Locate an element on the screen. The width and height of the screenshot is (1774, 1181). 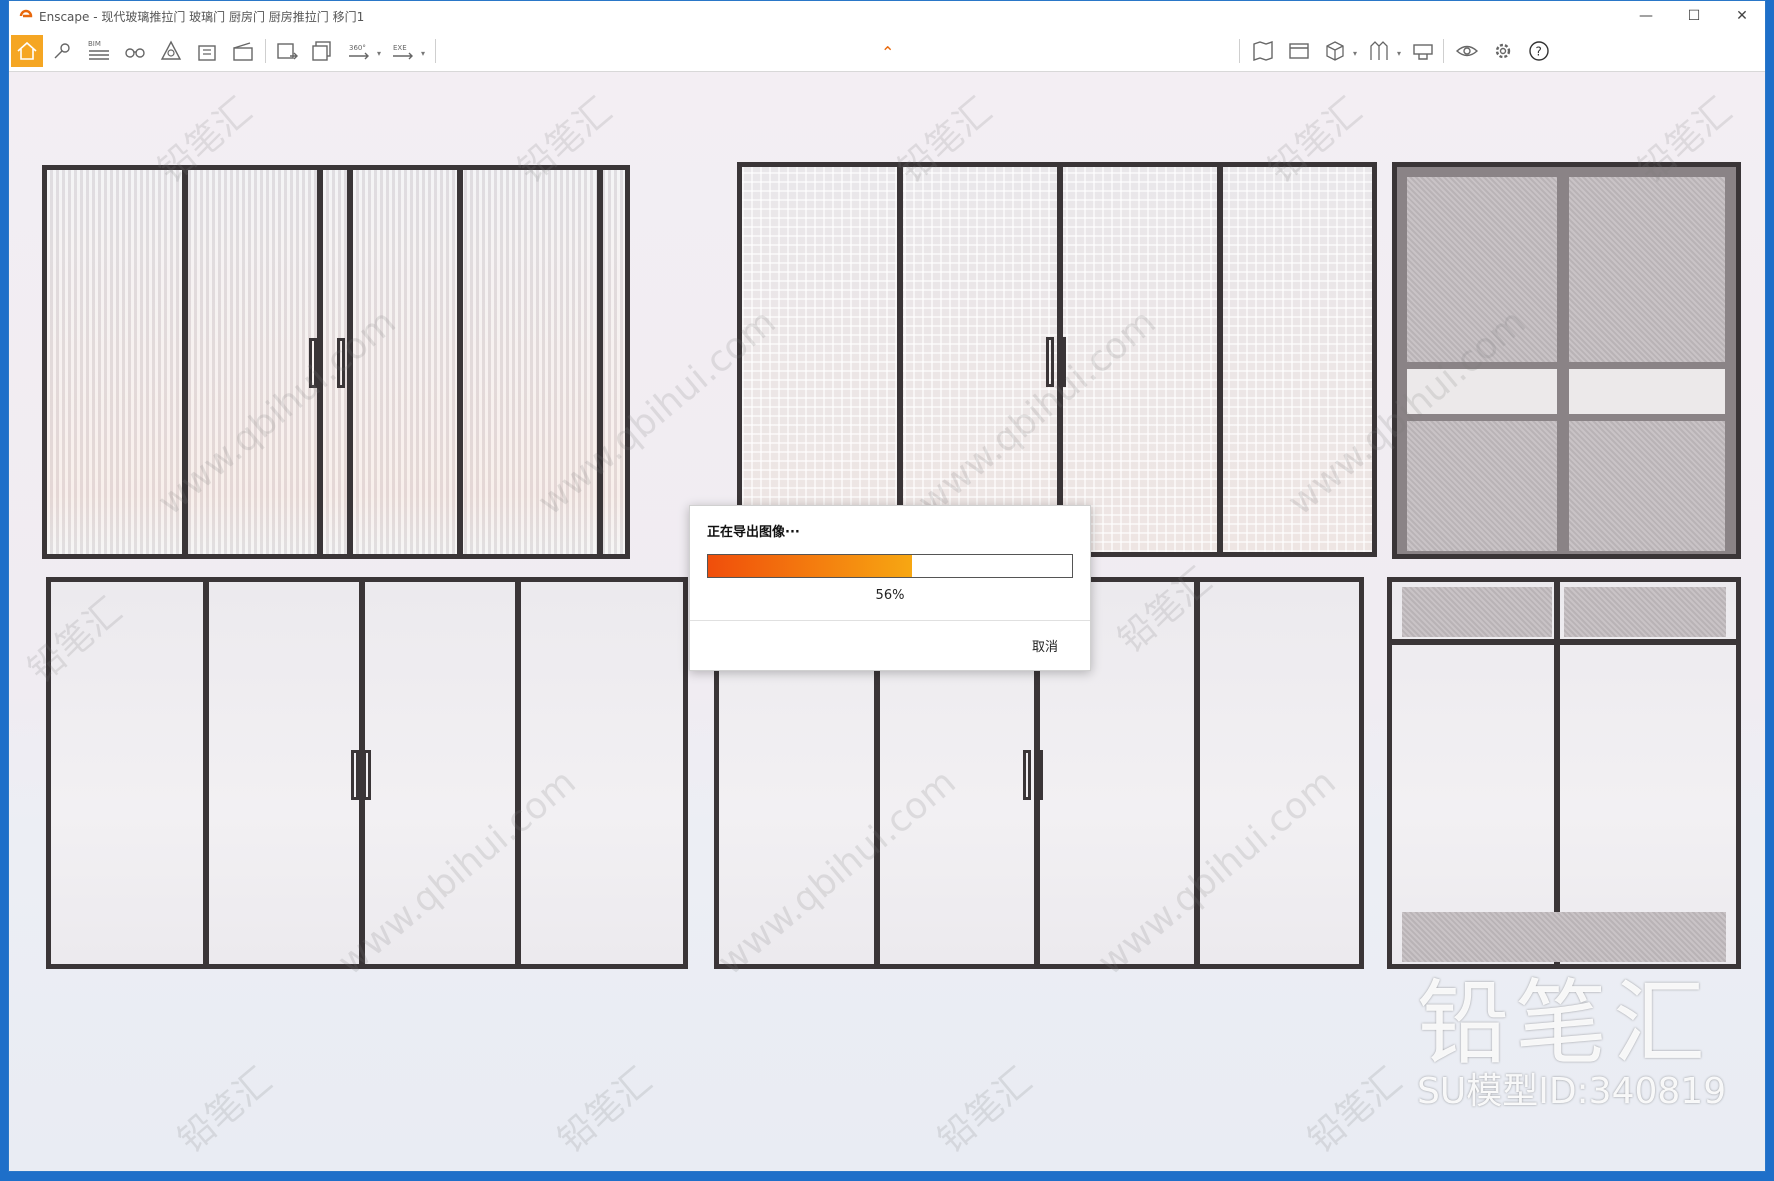
brand-watermark: 铅笔汇 SU模型ID:340819 is located at coordinates (1571, 1044).